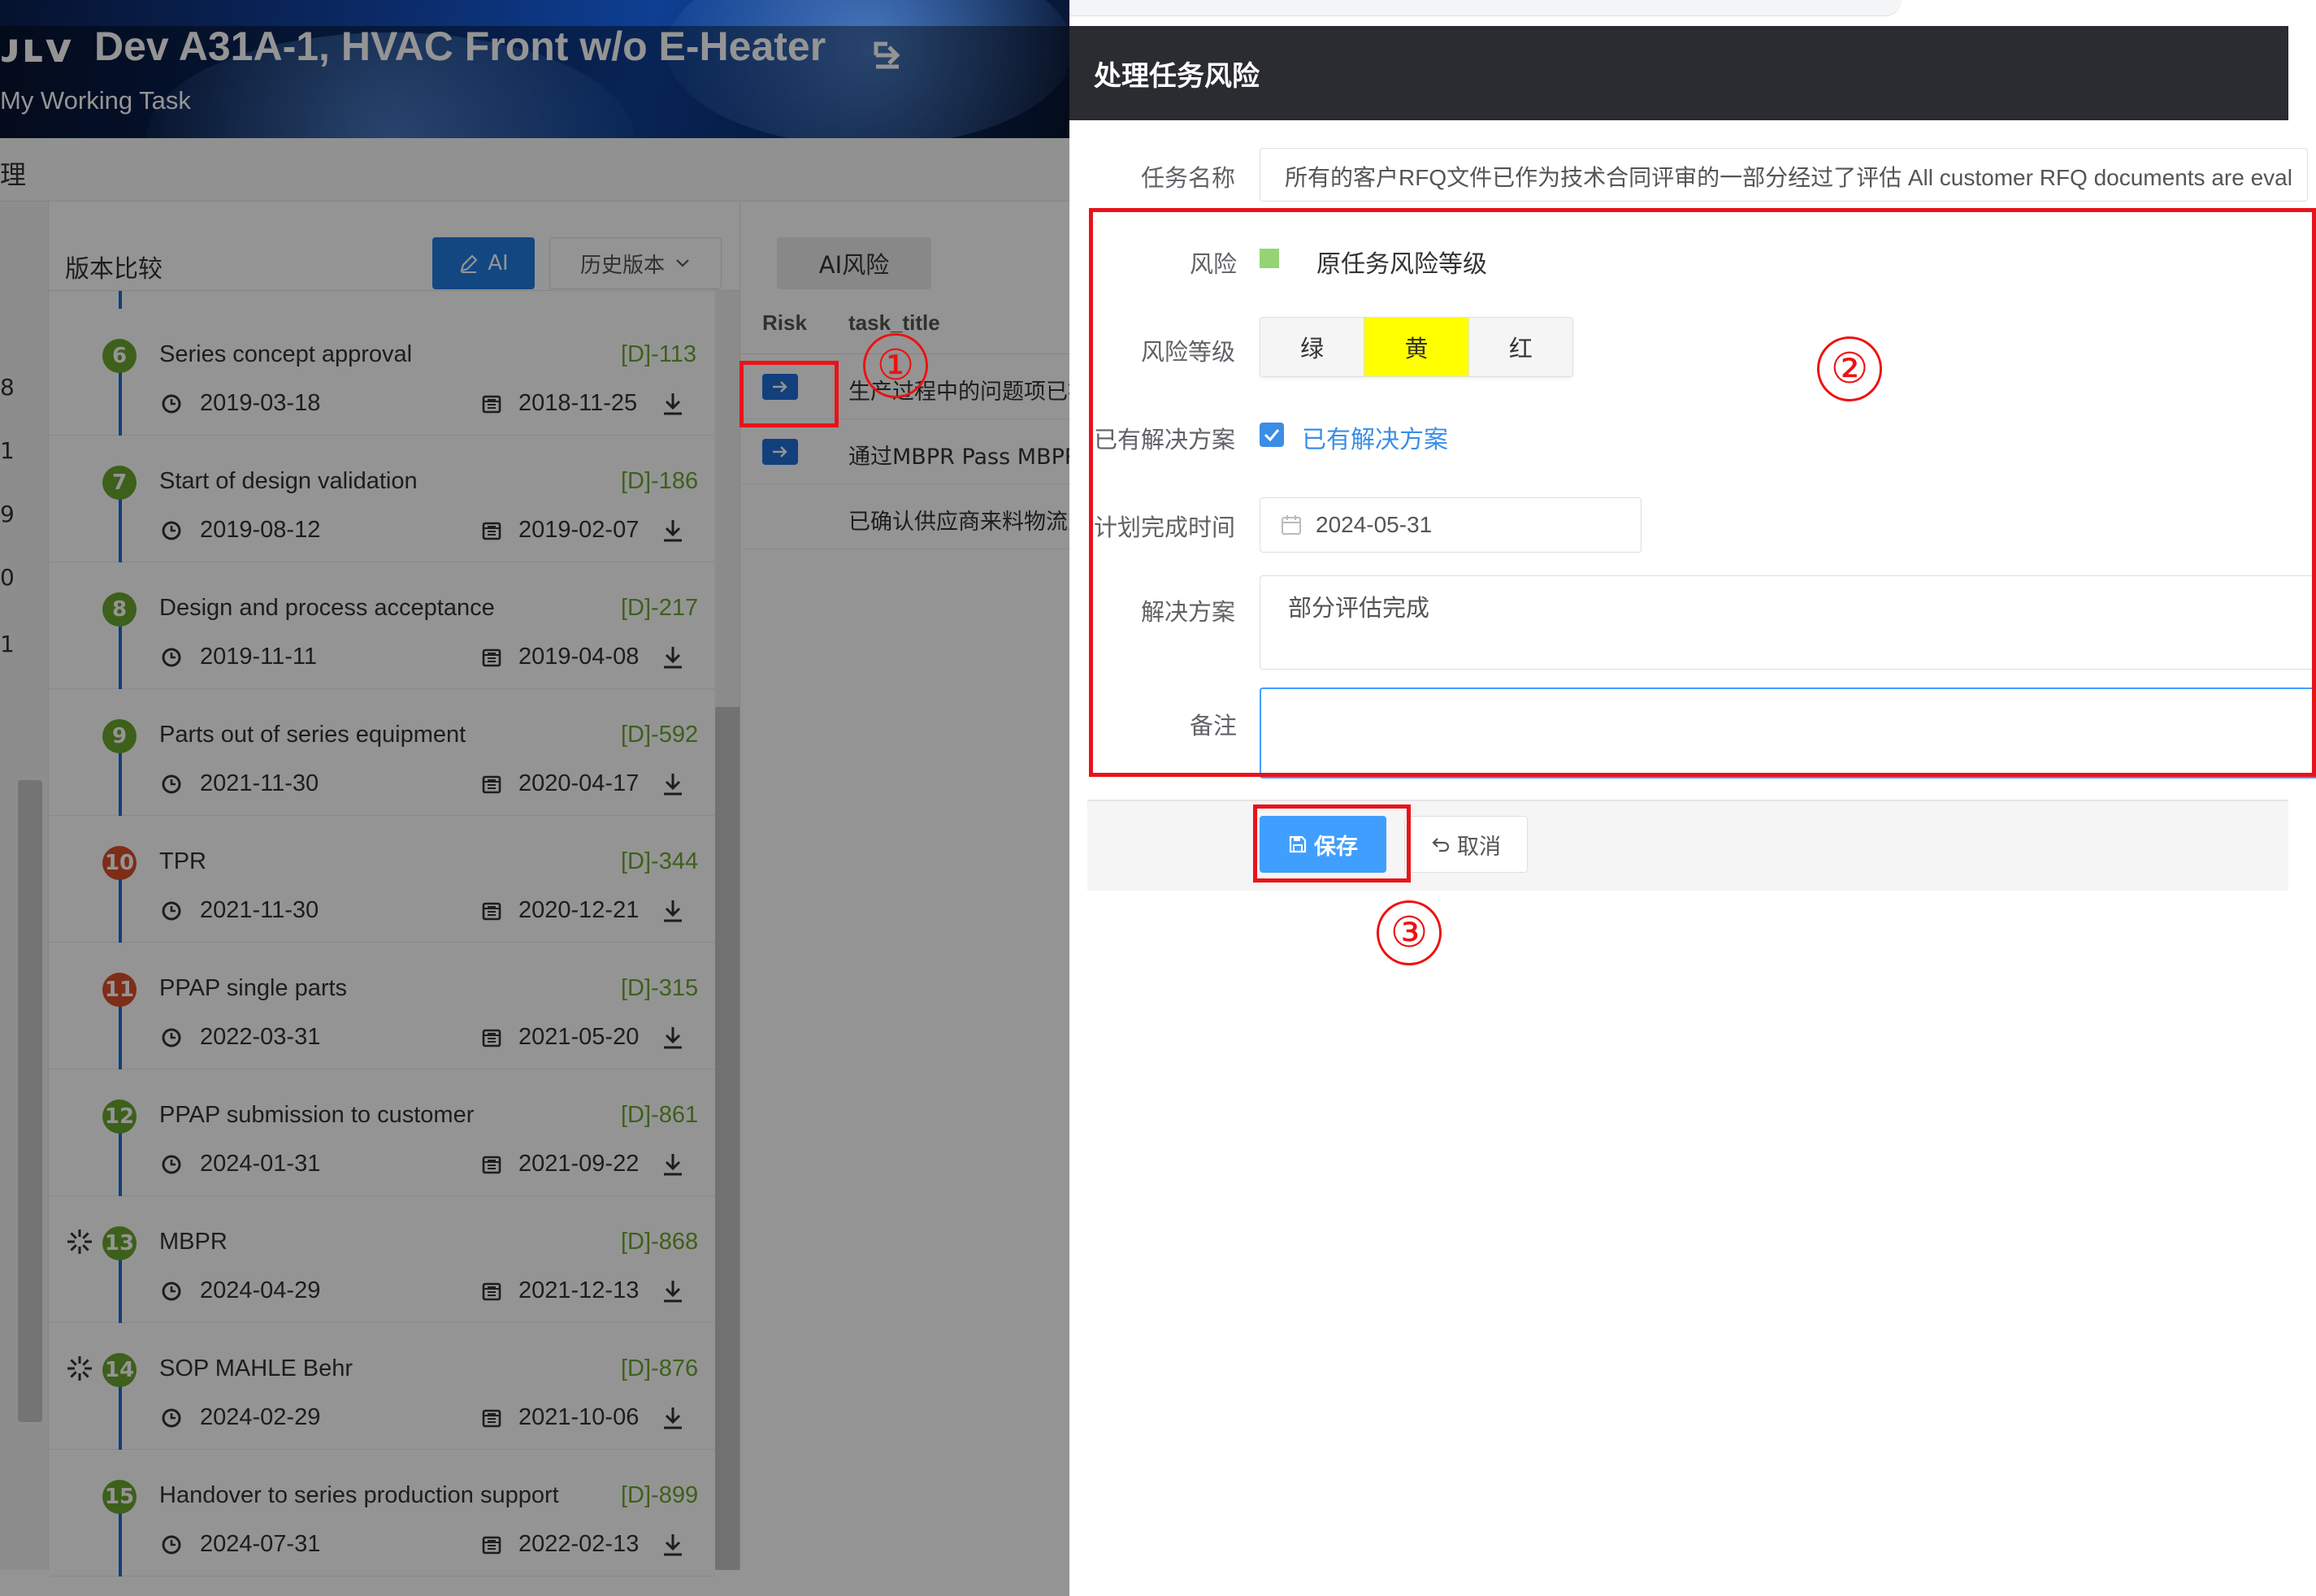 Image resolution: width=2316 pixels, height=1596 pixels. I want to click on undo-icon, so click(1441, 845).